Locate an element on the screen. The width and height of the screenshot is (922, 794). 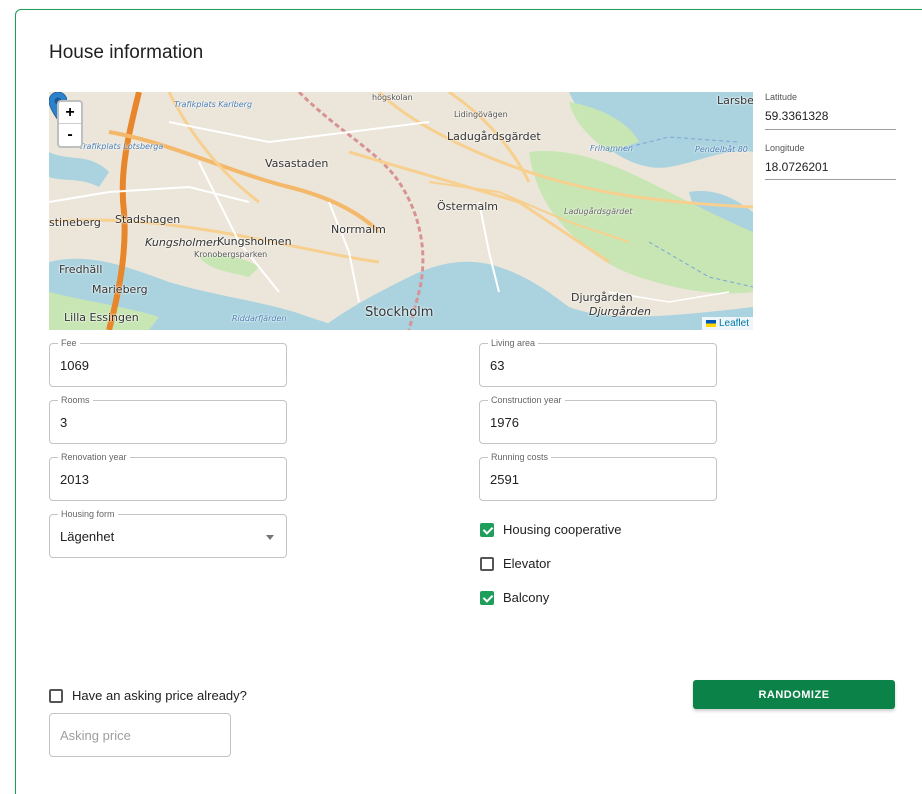
elevator-checkbox: Elevator is located at coordinates (515, 563).